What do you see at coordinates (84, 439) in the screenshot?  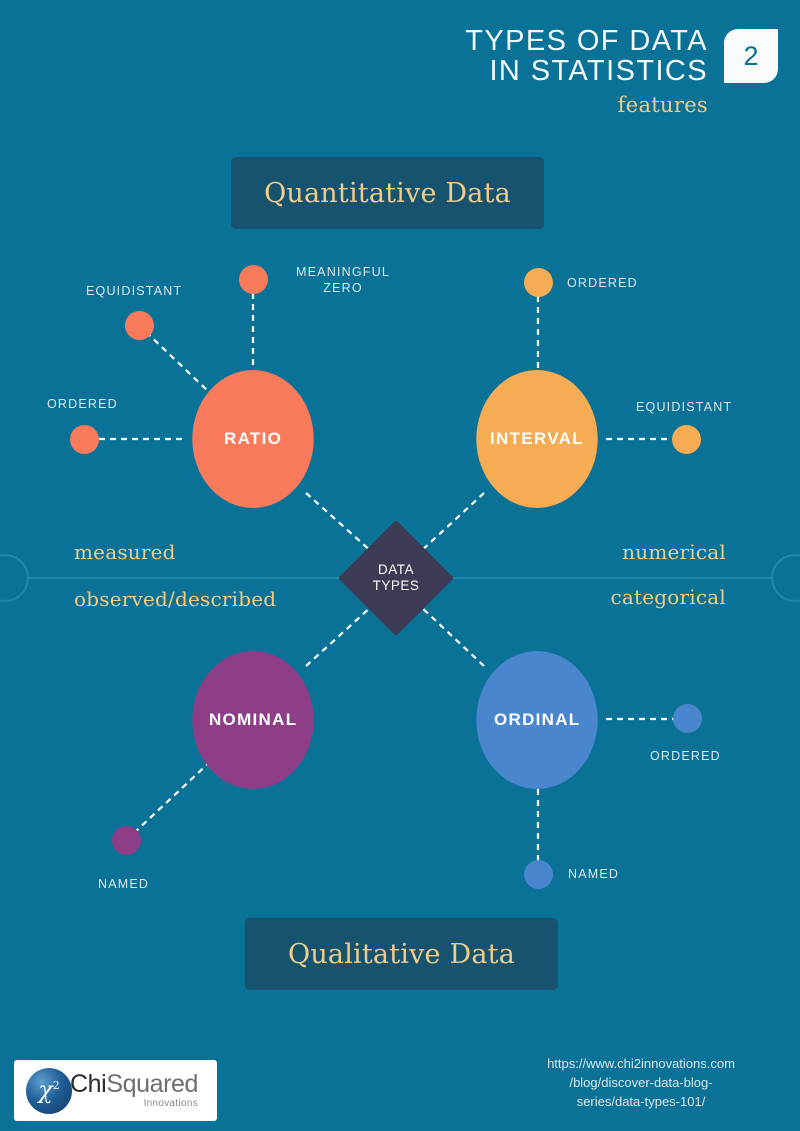 I see `dot-ratio-ordered` at bounding box center [84, 439].